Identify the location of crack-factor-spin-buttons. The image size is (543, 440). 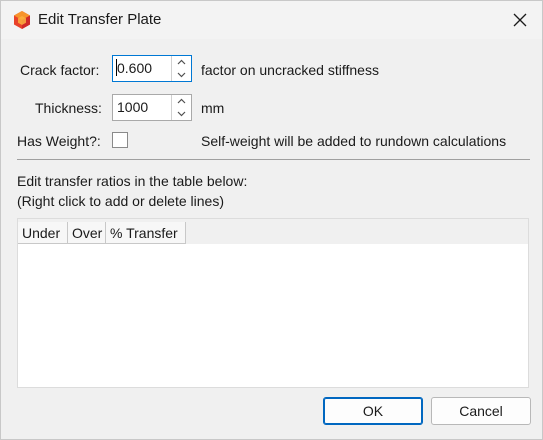
(181, 68).